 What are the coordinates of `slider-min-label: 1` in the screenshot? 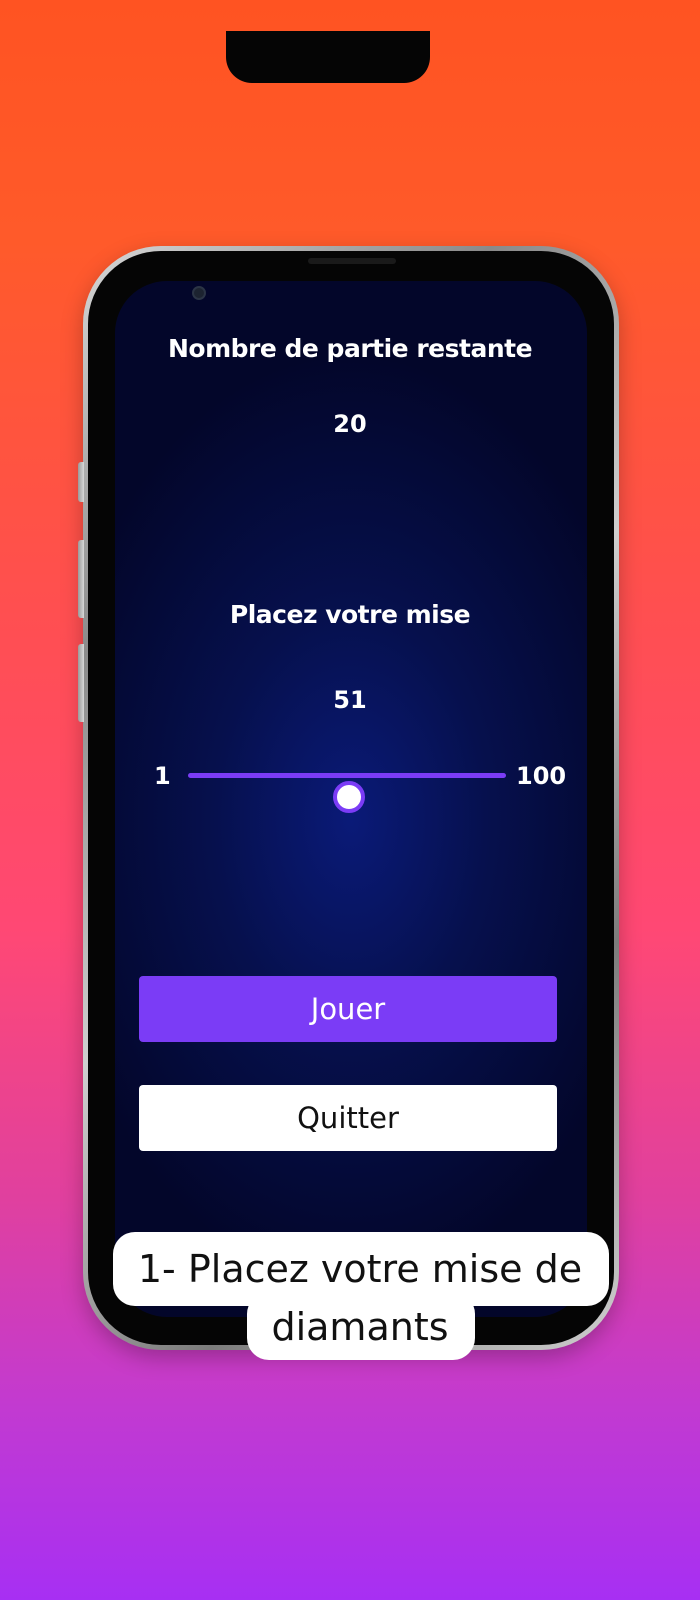 It's located at (162, 776).